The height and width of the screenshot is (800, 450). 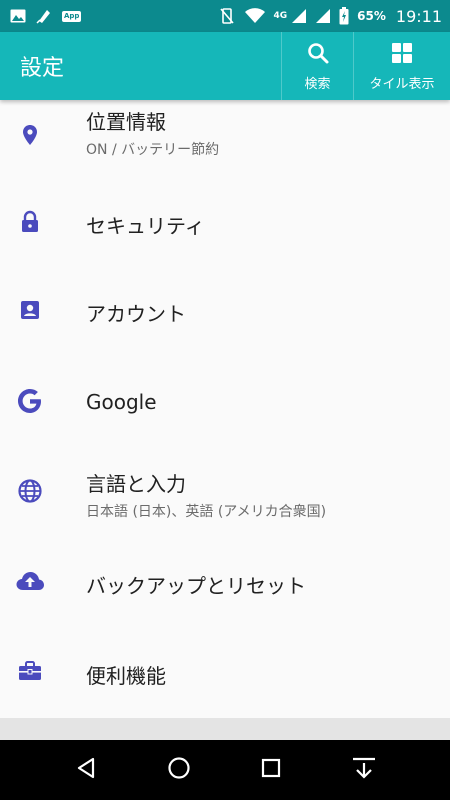 I want to click on setting-location-title: 位置情報, so click(x=126, y=122).